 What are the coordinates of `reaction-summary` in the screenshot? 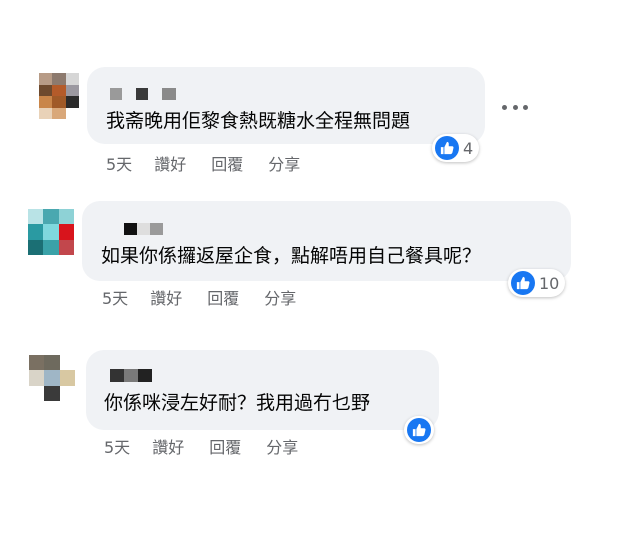 It's located at (419, 430).